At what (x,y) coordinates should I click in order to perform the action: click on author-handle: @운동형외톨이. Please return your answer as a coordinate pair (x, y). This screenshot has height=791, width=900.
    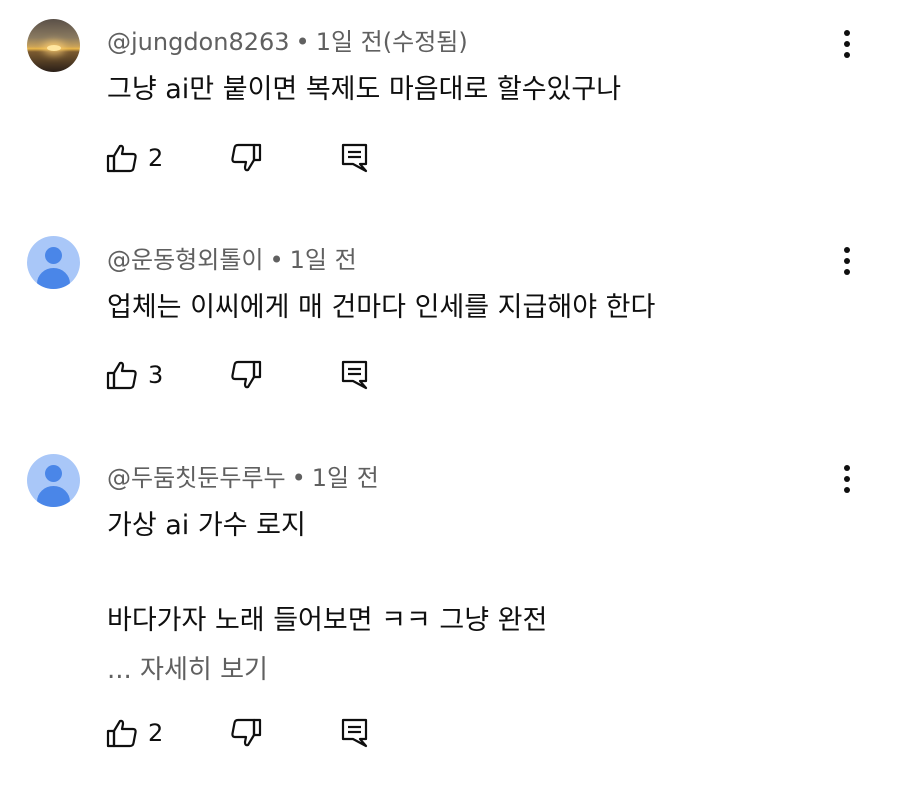
    Looking at the image, I should click on (185, 260).